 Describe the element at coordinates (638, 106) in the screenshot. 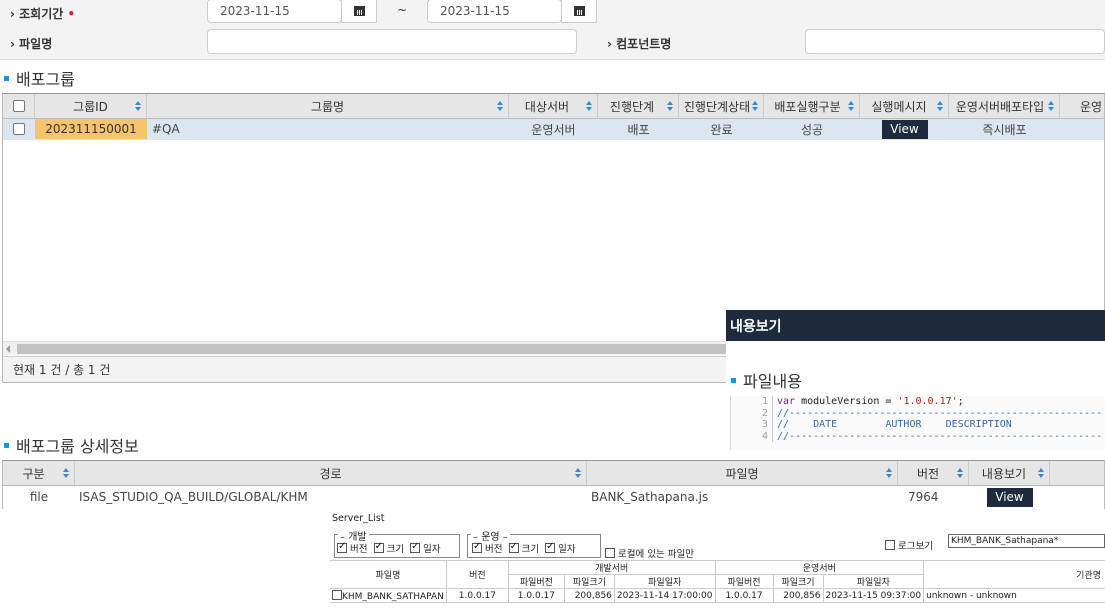

I see `col-stage: 진행단계` at that location.